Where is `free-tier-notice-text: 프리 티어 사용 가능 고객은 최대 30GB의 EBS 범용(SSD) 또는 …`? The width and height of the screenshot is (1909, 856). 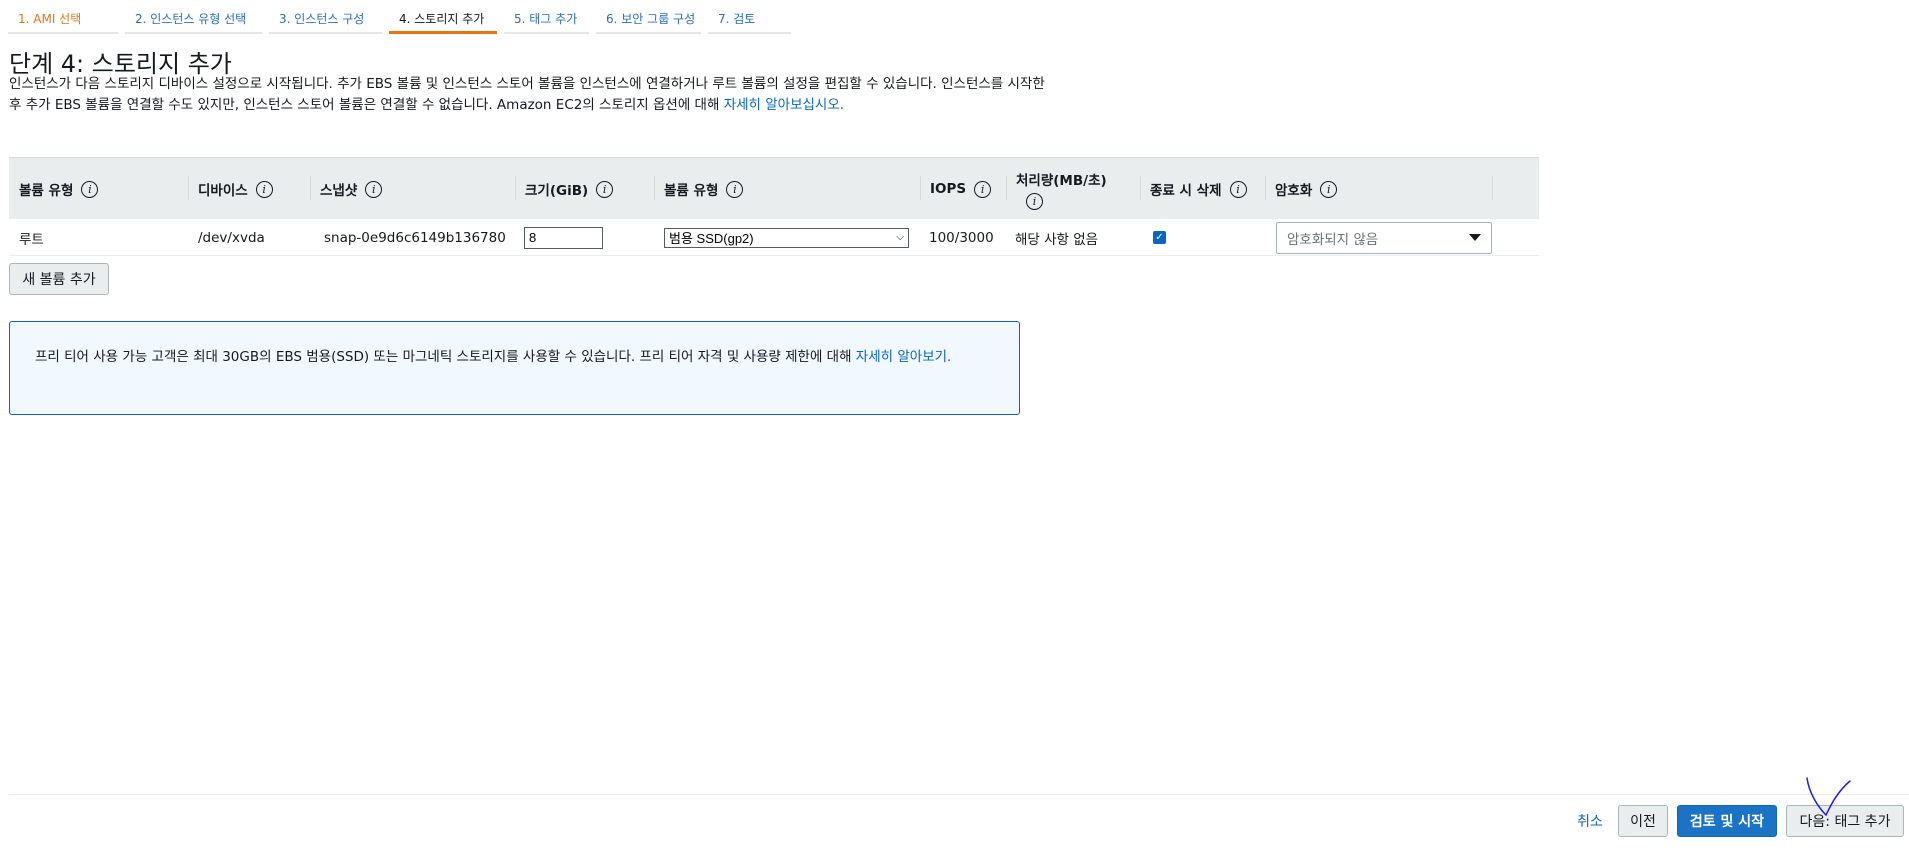
free-tier-notice-text: 프리 티어 사용 가능 고객은 최대 30GB의 EBS 범용(SSD) 또는 … is located at coordinates (445, 357).